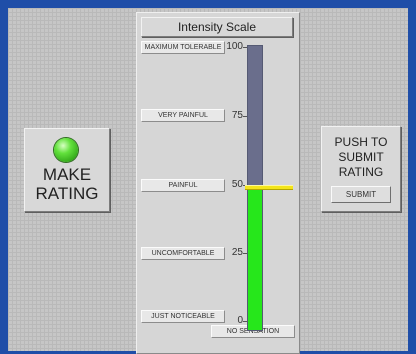 The height and width of the screenshot is (354, 416). I want to click on submit-rating-label: PUSH TO SUBMIT RATING, so click(361, 157).